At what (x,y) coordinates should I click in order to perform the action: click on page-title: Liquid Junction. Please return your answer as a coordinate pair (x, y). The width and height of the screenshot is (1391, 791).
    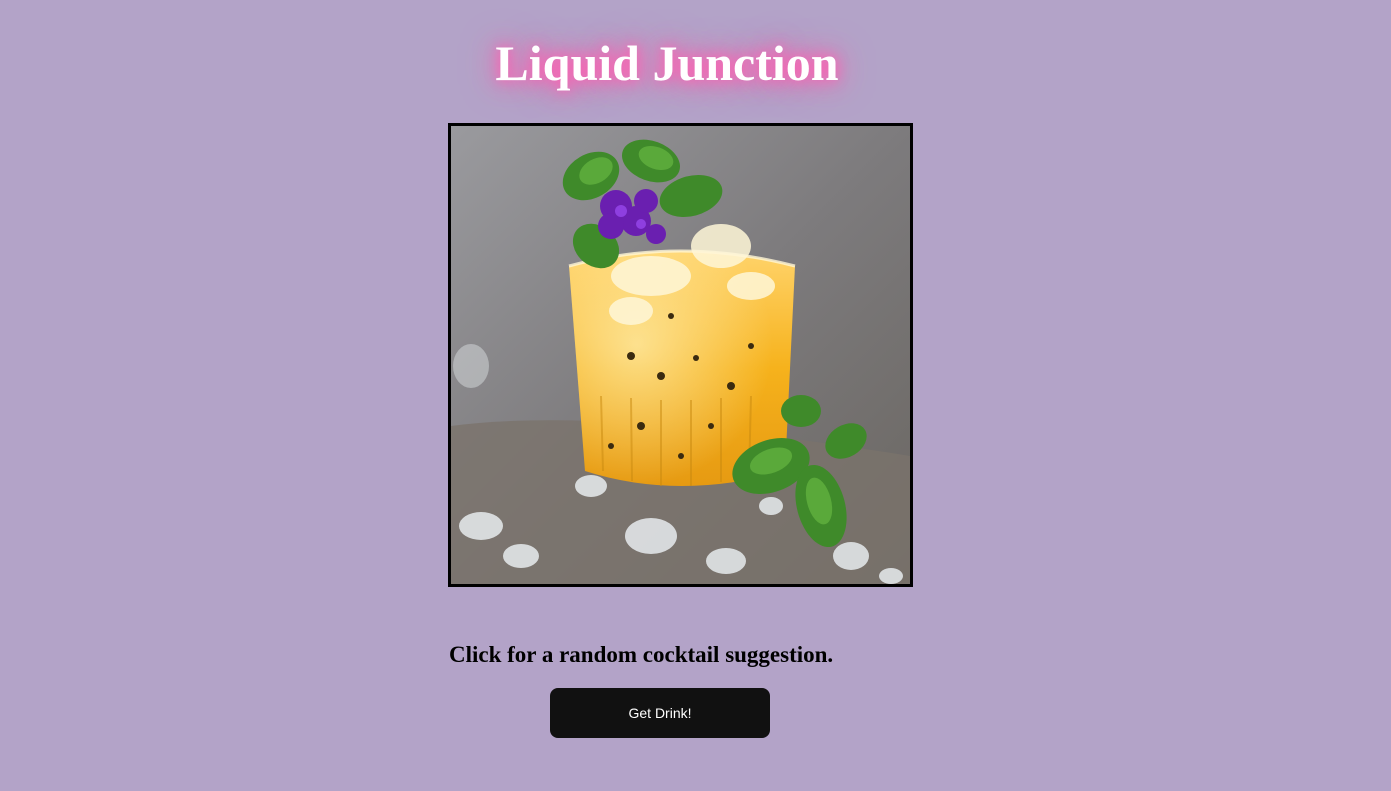
    Looking at the image, I should click on (667, 63).